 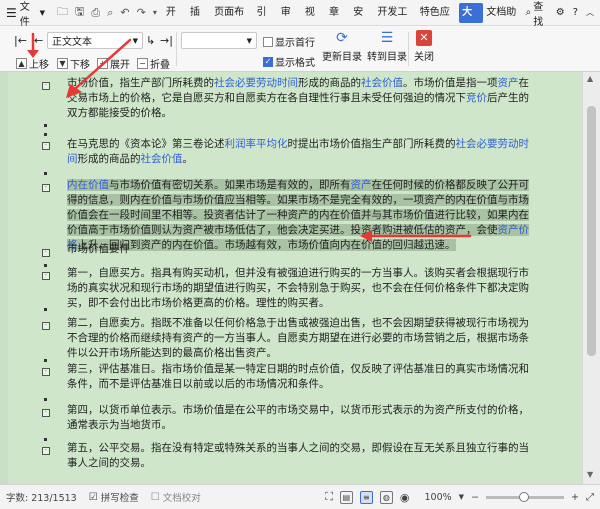 What do you see at coordinates (438, 20) in the screenshot?
I see `tab-features: 特色应用` at bounding box center [438, 20].